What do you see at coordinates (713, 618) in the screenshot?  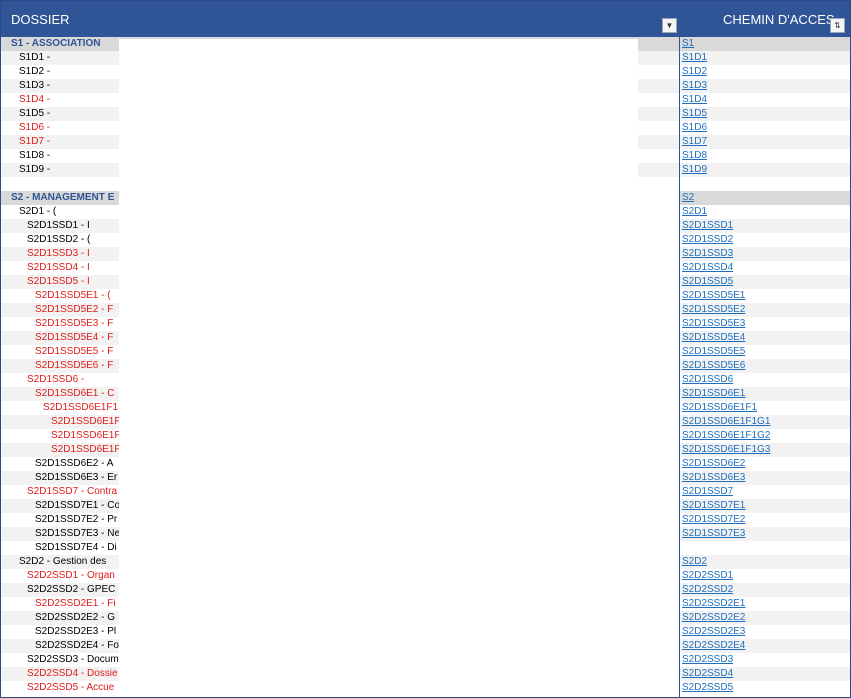 I see `path-link: S2D2SSD2E2` at bounding box center [713, 618].